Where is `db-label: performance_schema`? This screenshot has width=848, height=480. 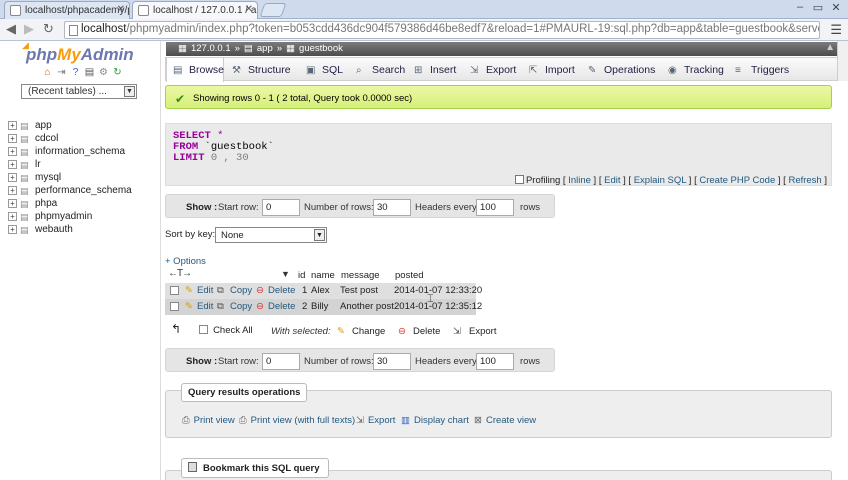 db-label: performance_schema is located at coordinates (83, 190).